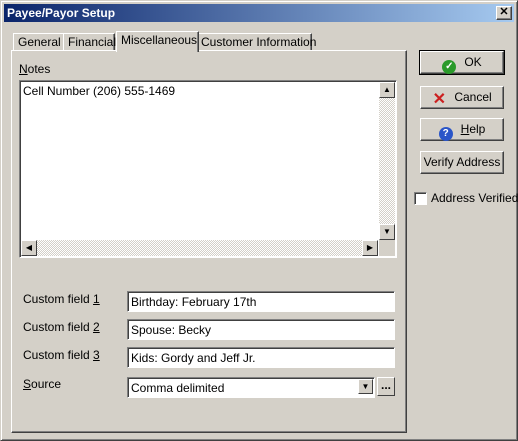 This screenshot has height=441, width=518. I want to click on scrollbar-corner, so click(387, 248).